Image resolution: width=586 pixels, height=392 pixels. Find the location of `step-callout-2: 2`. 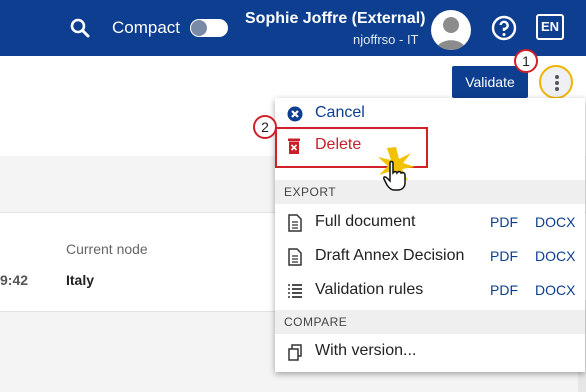

step-callout-2: 2 is located at coordinates (265, 127).